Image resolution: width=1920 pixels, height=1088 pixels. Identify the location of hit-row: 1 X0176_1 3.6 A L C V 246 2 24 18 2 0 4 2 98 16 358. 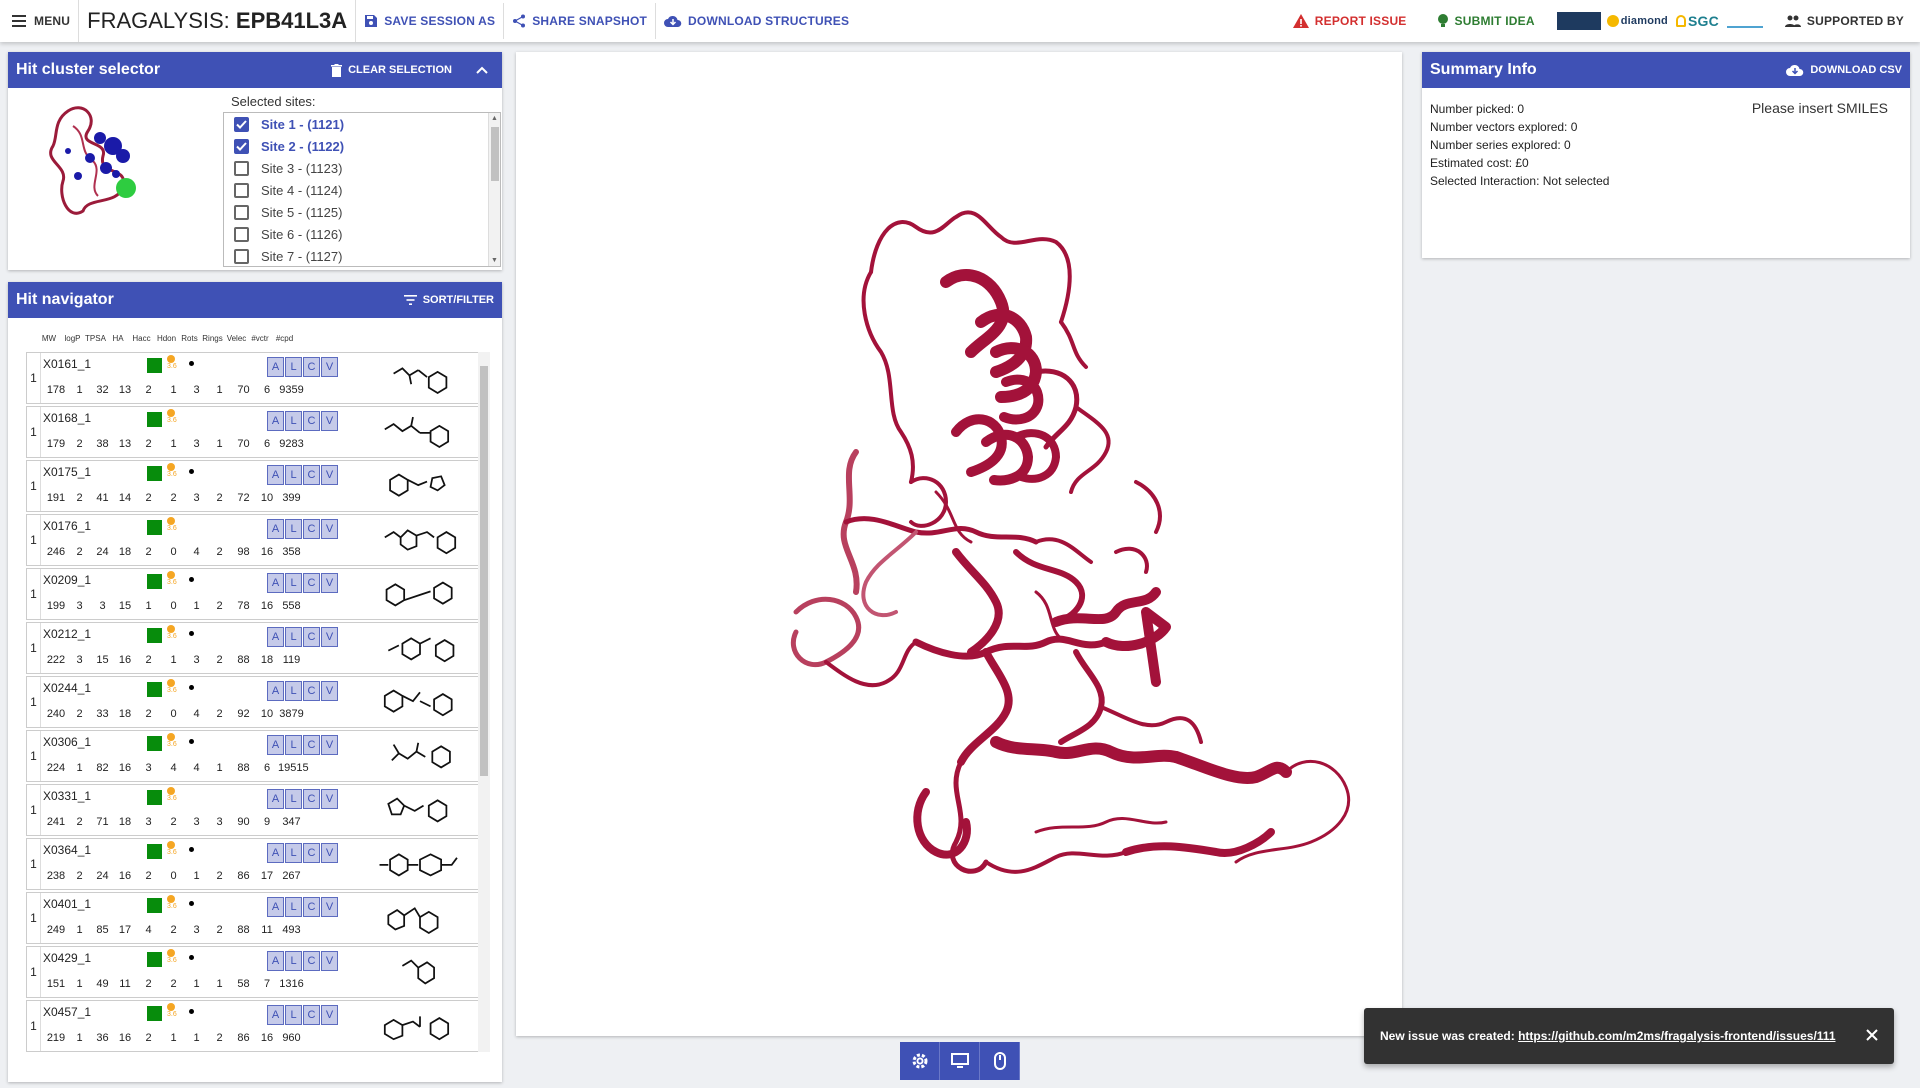
(254, 540).